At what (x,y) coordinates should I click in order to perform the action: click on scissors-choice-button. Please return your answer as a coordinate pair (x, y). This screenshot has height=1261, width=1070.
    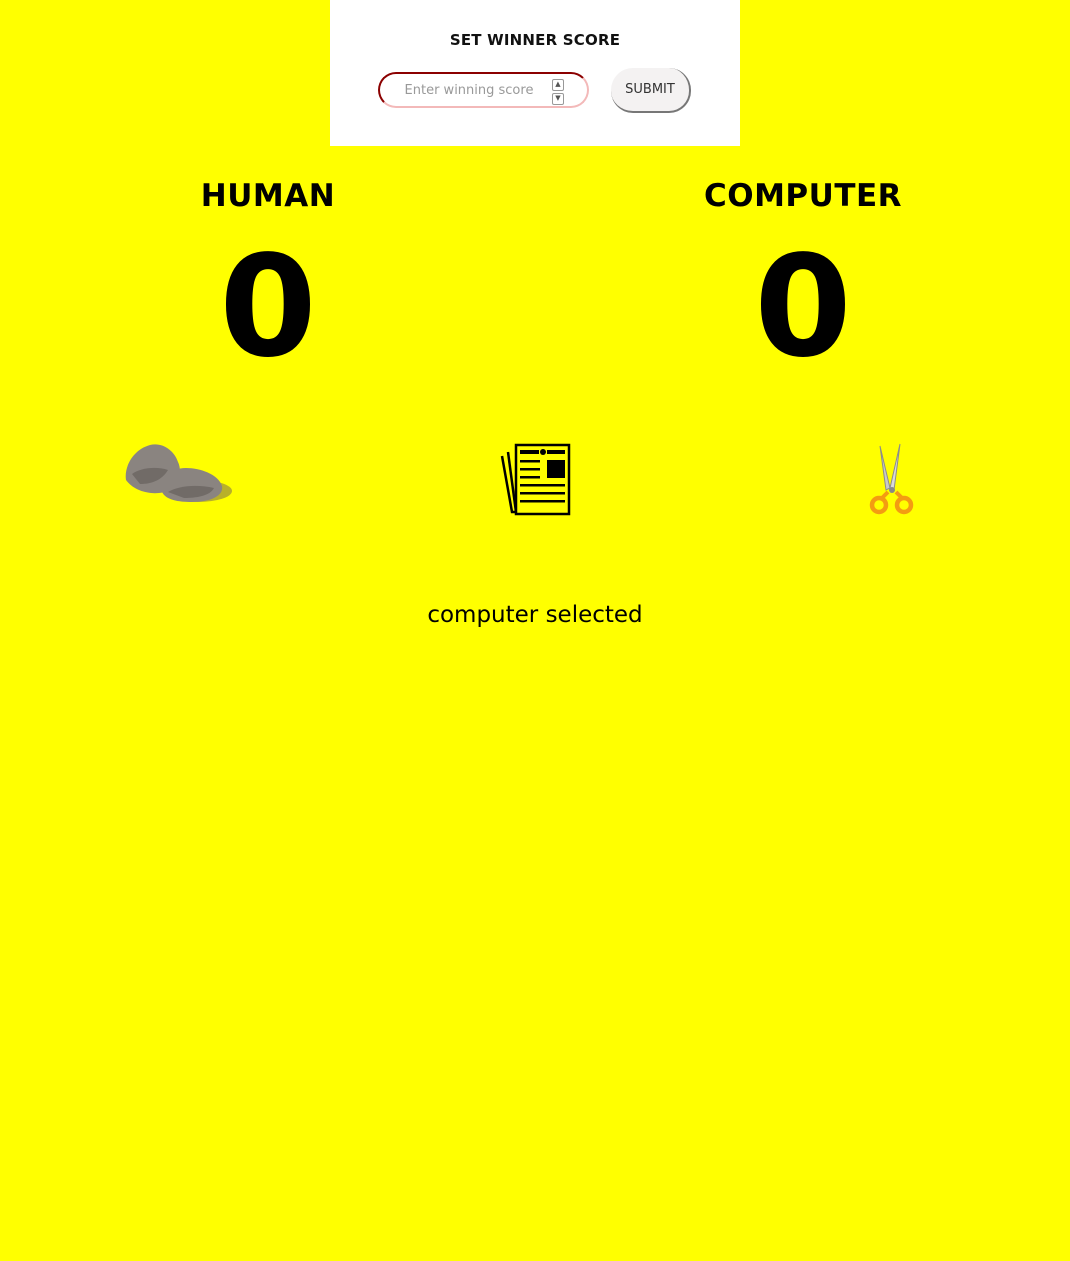
    Looking at the image, I should click on (892, 479).